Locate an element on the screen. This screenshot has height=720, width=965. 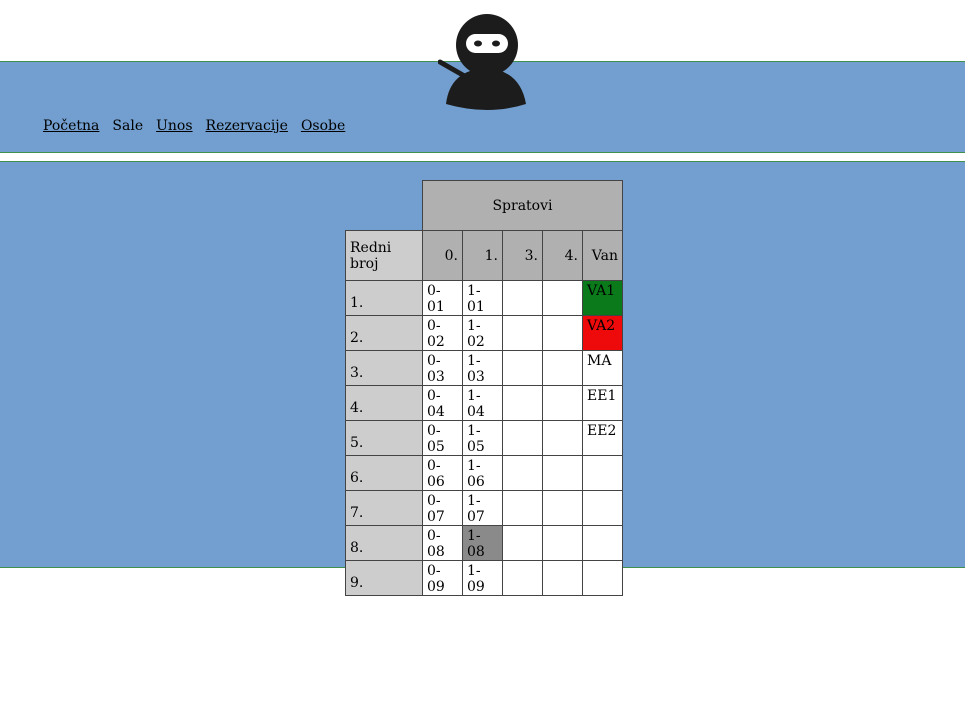
row-number: 7. is located at coordinates (384, 508).